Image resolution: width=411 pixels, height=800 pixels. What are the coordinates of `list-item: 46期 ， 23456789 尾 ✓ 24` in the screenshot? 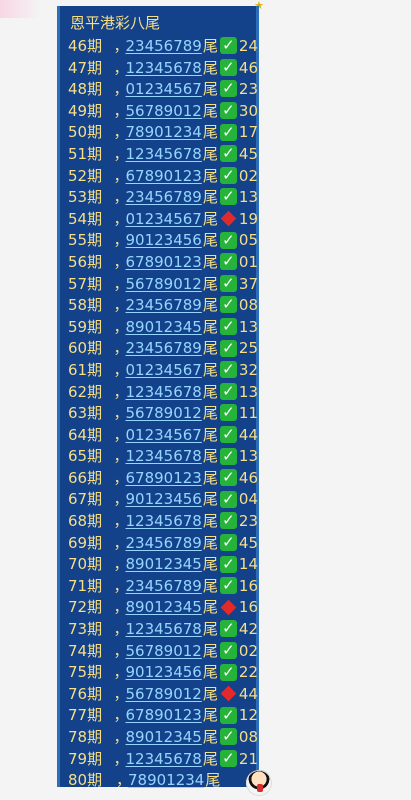 It's located at (163, 47).